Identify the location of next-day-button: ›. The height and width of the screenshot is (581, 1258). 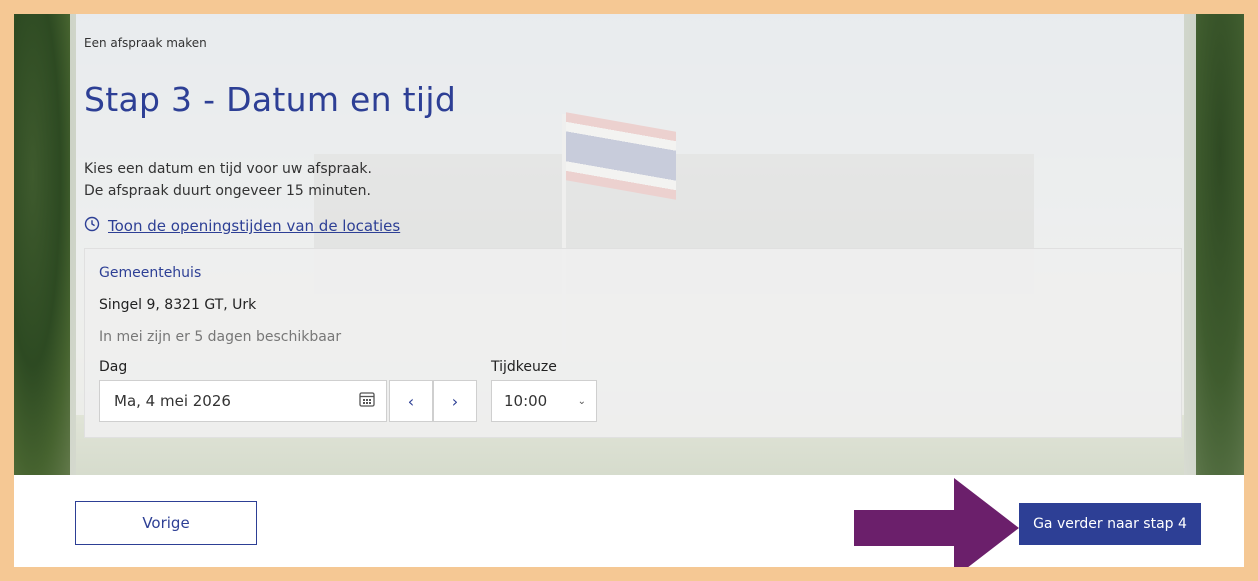
(455, 401).